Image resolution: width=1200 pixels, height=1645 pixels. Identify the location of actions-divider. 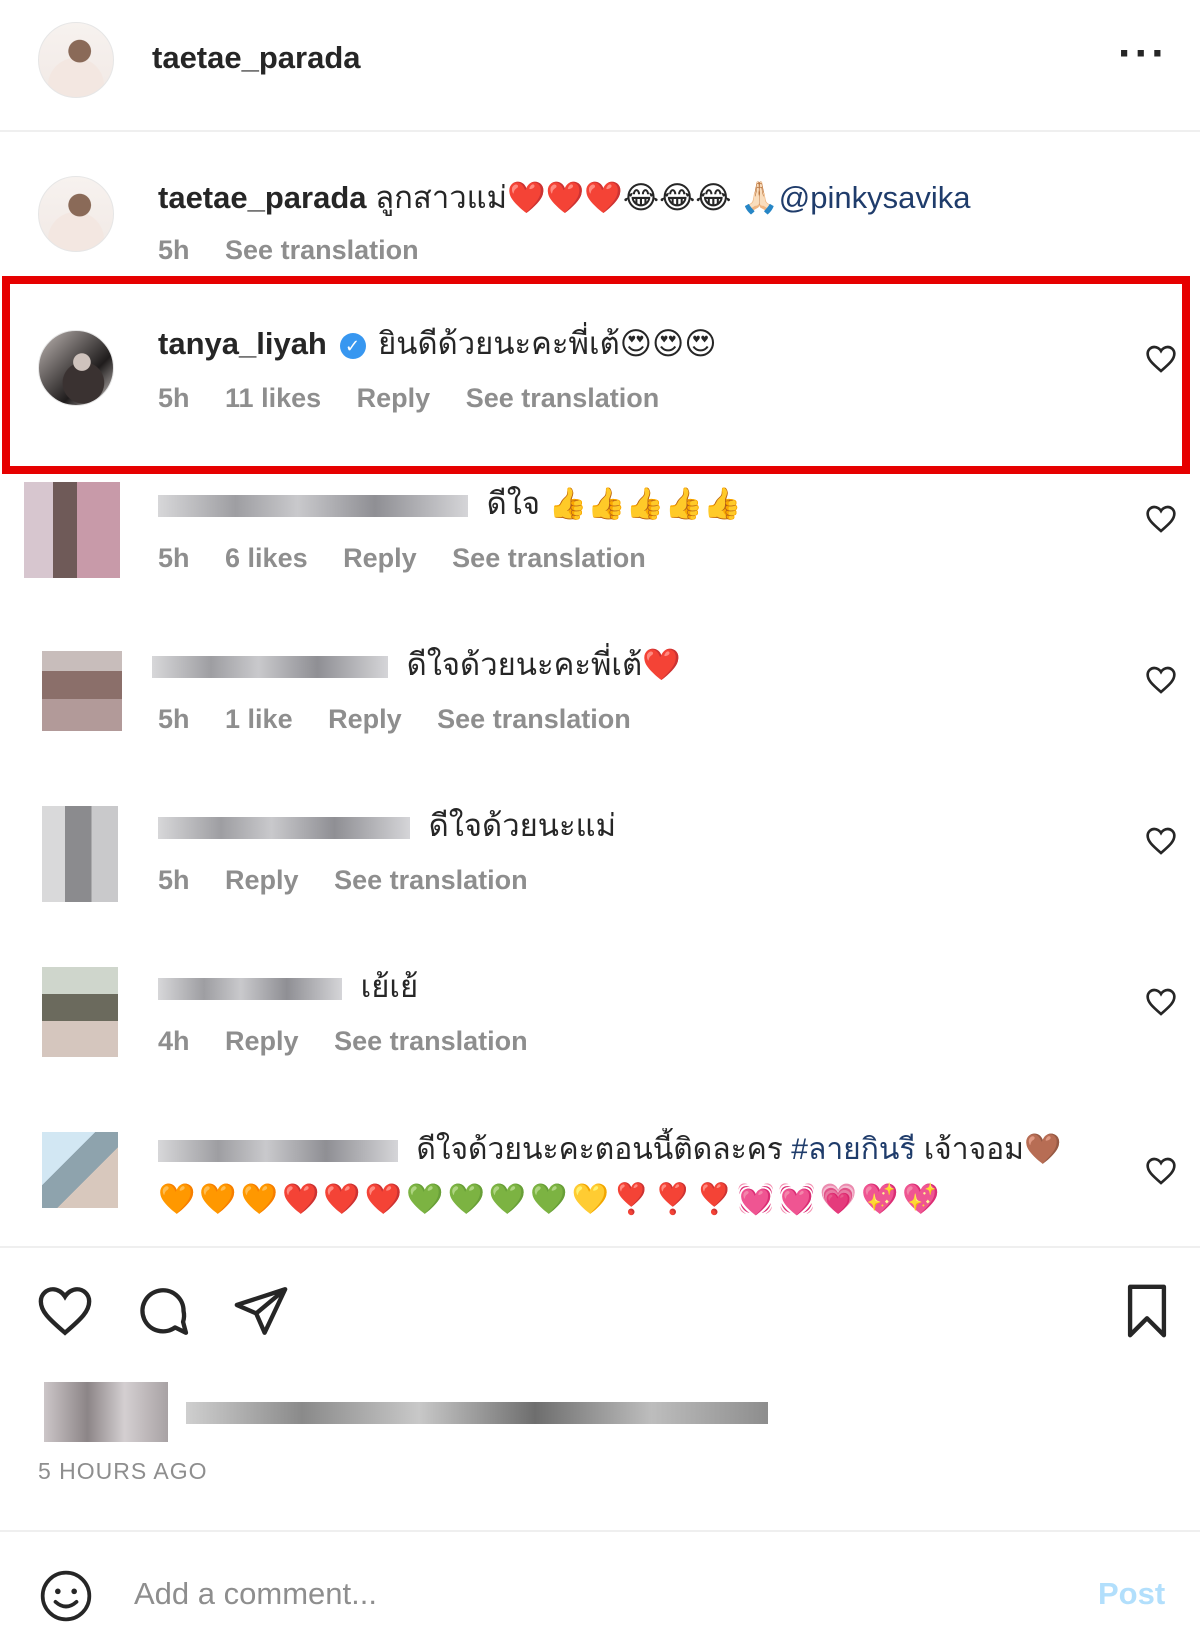
(600, 1247).